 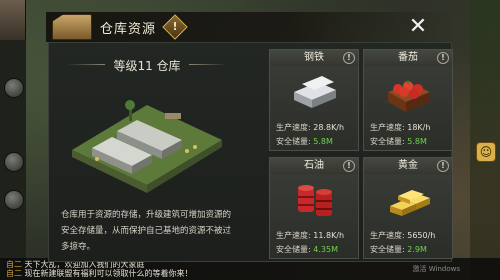 What do you see at coordinates (418, 28) in the screenshot?
I see `close-button: ✕` at bounding box center [418, 28].